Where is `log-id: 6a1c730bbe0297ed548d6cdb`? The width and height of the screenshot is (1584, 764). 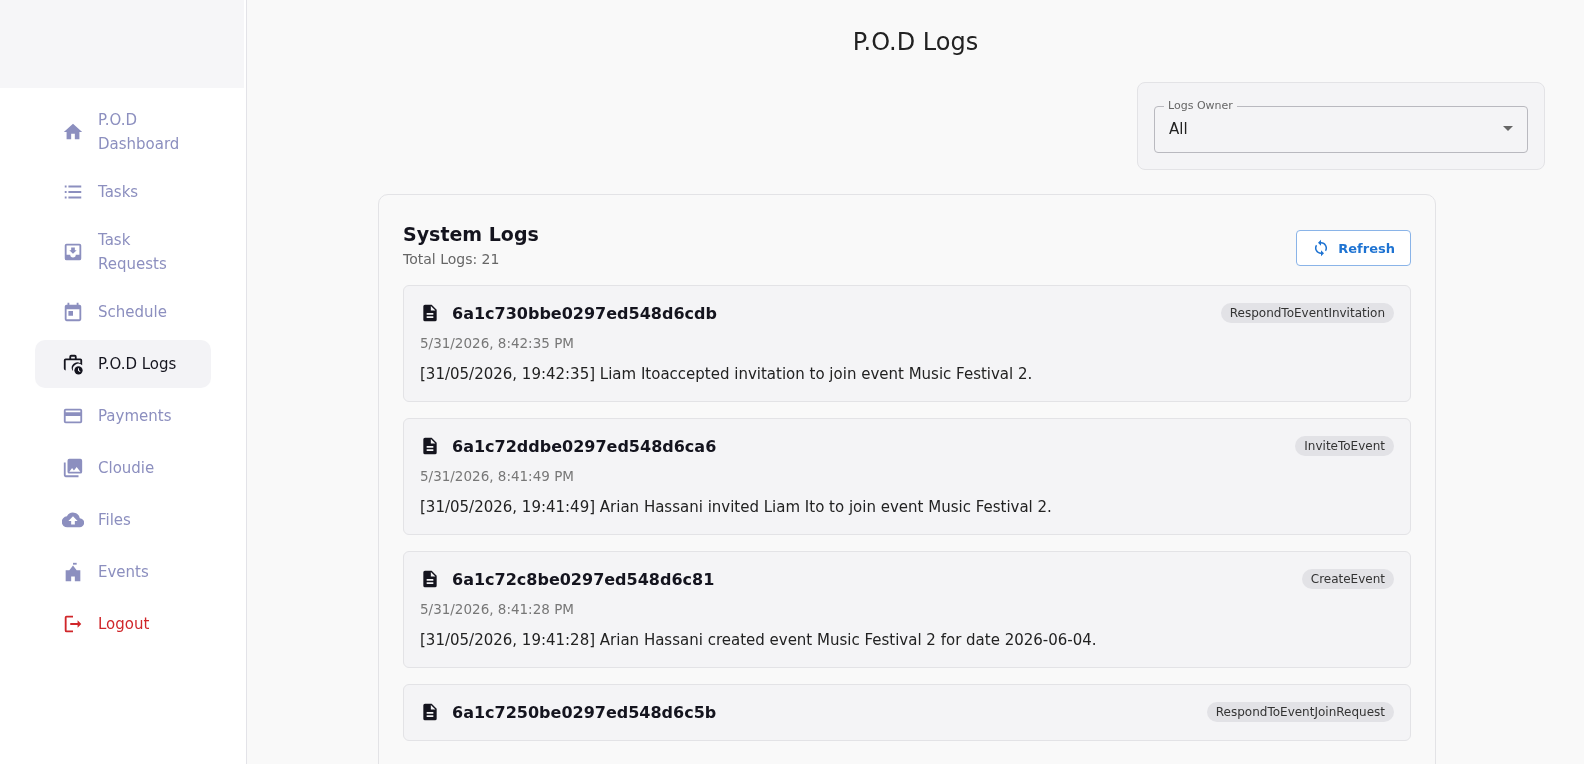
log-id: 6a1c730bbe0297ed548d6cdb is located at coordinates (585, 313).